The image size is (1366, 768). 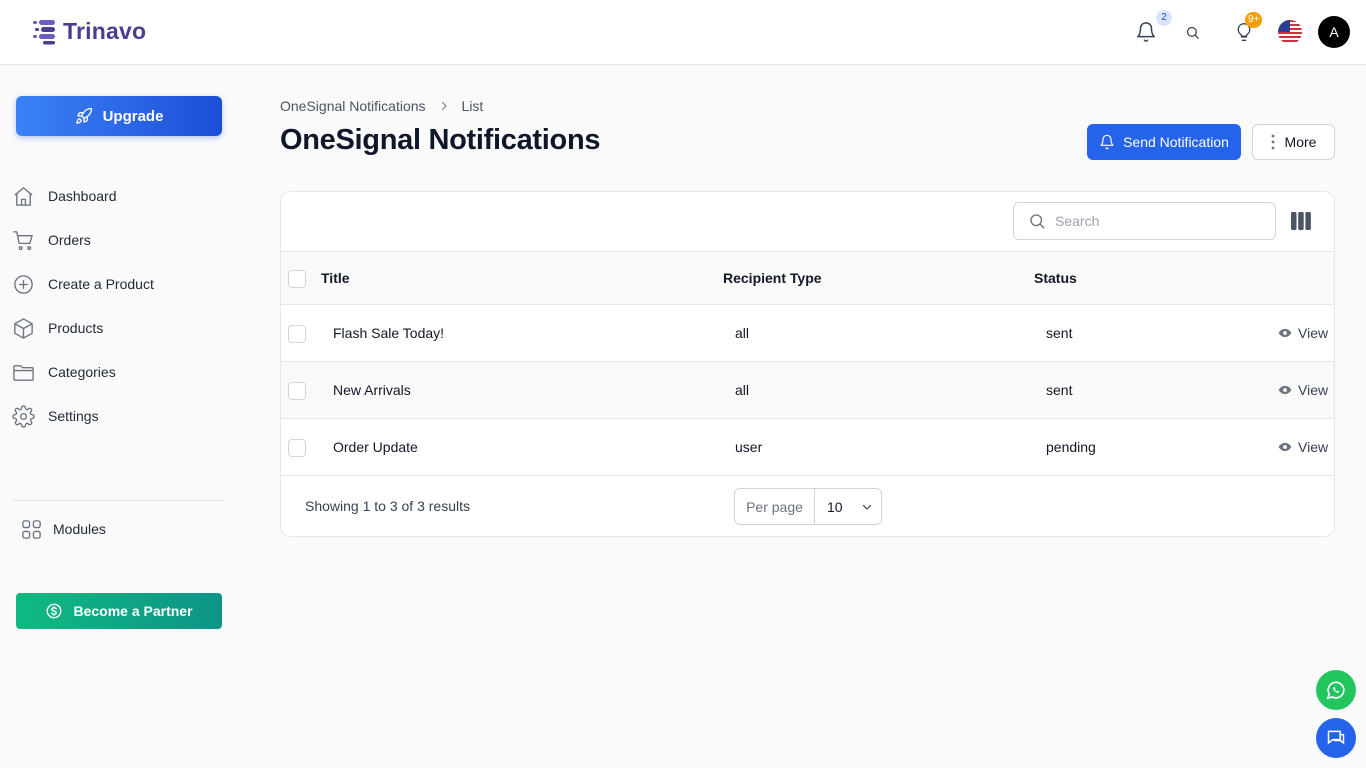 I want to click on notifications-badge: 2, so click(x=1164, y=18).